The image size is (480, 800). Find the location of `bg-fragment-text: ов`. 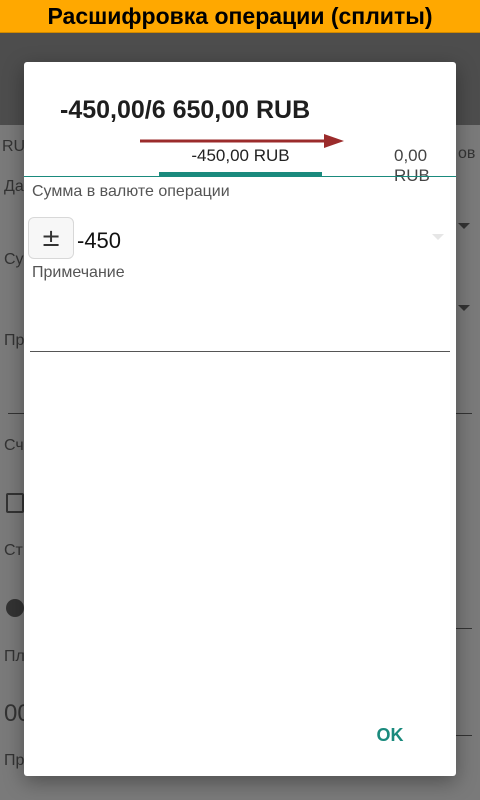

bg-fragment-text: ов is located at coordinates (467, 153).